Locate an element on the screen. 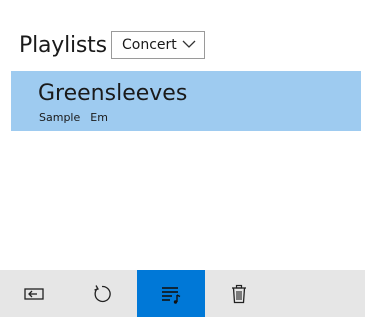 The image size is (365, 317). playlist-item-tag: Sample is located at coordinates (60, 117).